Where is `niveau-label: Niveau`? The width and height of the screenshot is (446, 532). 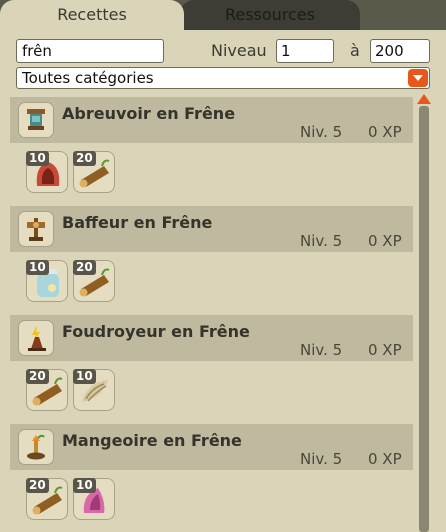
niveau-label: Niveau is located at coordinates (239, 50).